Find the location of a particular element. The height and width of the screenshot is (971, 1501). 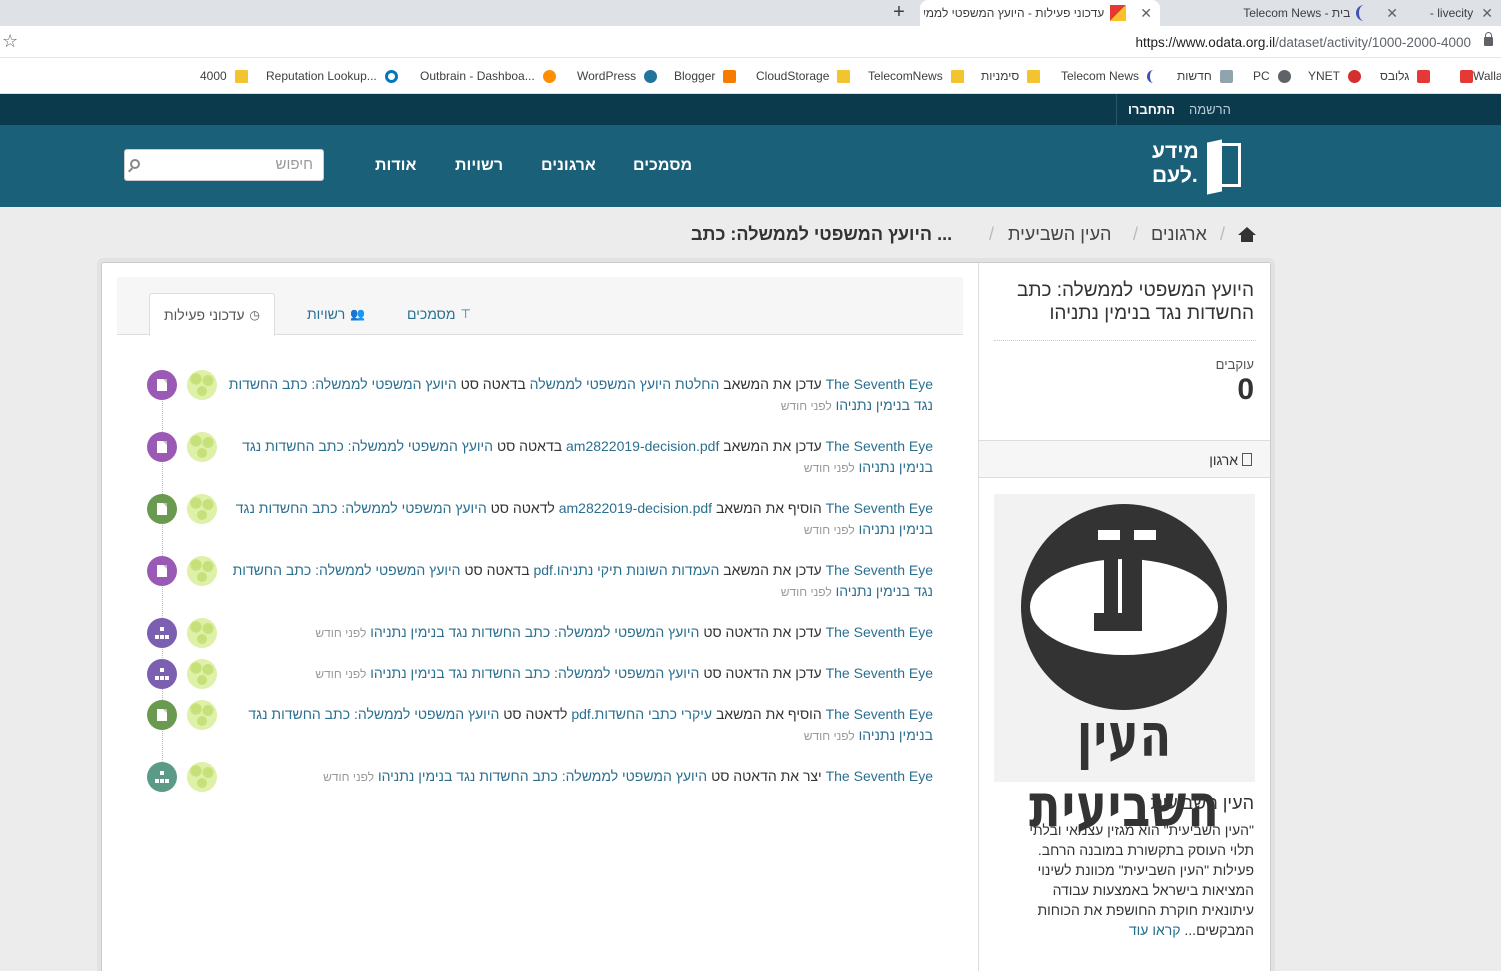

sitemap-badge-icon is located at coordinates (162, 674).